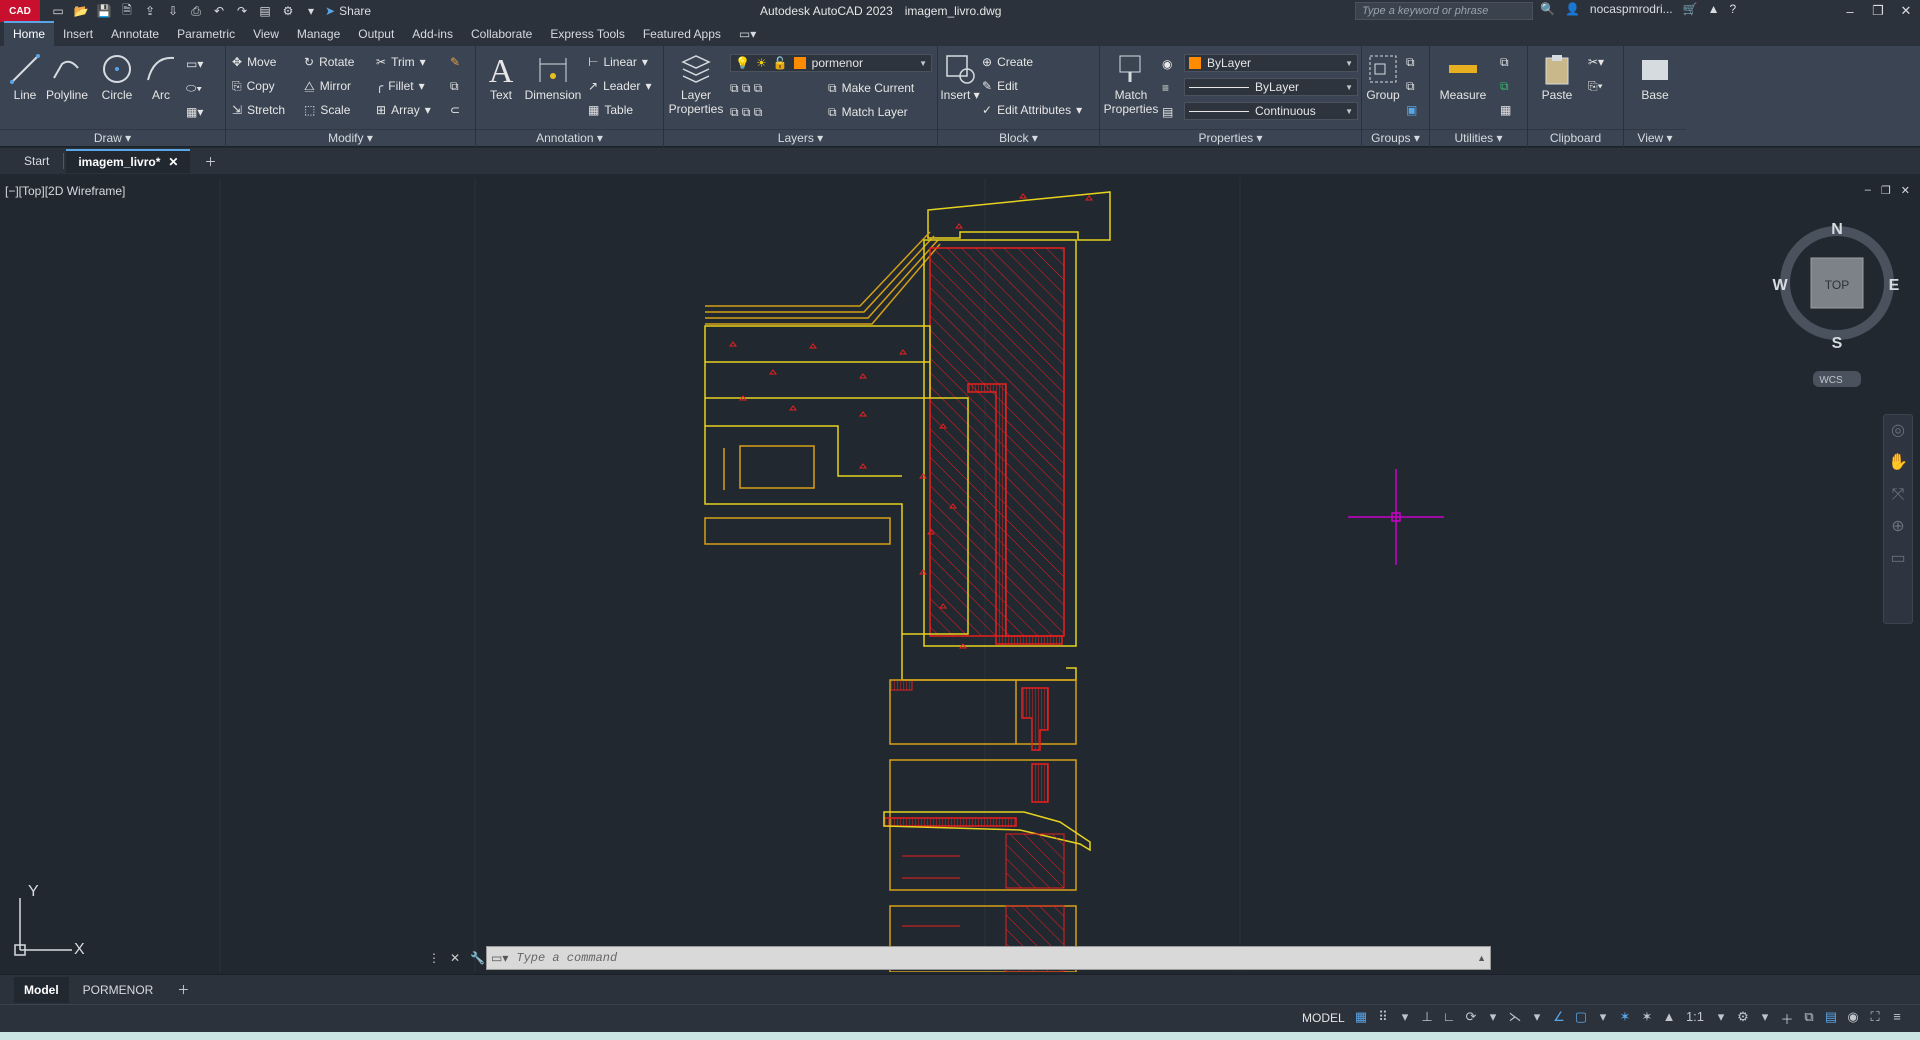 The image size is (1920, 1040). I want to click on app-logo: CAD, so click(20, 11).